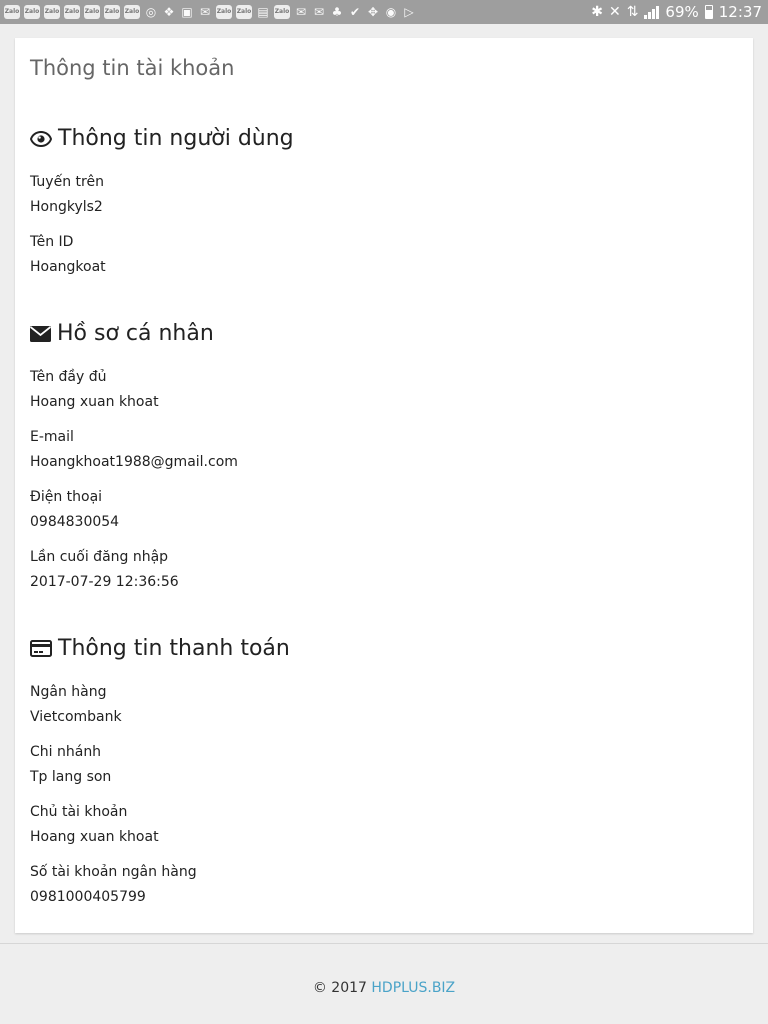 The image size is (768, 1024). I want to click on network-icon: ⇅, so click(632, 12).